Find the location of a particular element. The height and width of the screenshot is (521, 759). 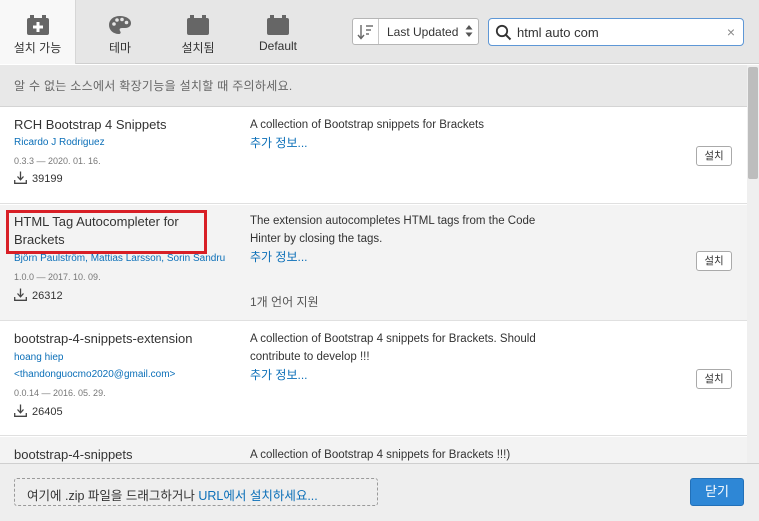

tab-default: Default is located at coordinates (278, 32).